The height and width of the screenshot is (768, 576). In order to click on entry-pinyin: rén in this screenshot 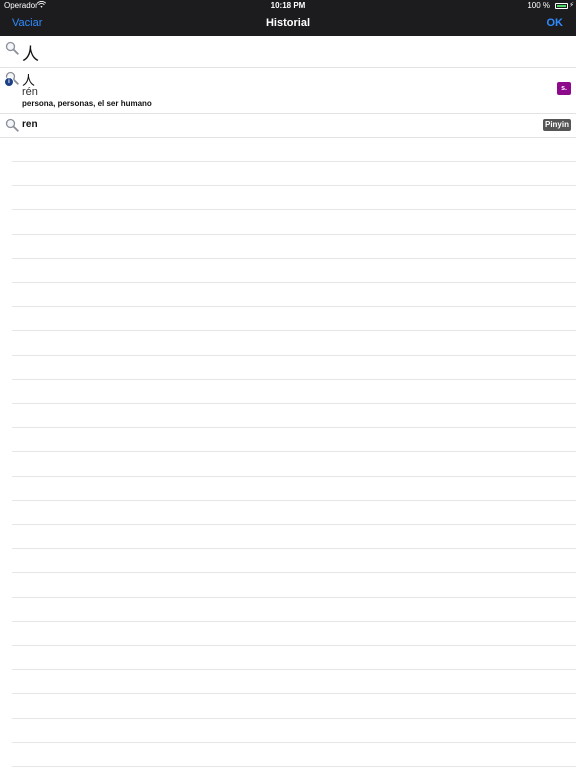, I will do `click(30, 92)`.